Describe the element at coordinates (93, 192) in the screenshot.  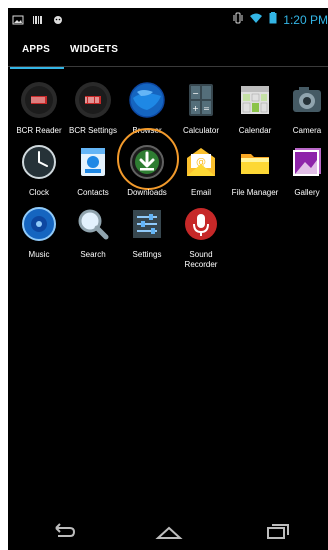
I see `app-label: Contacts` at that location.